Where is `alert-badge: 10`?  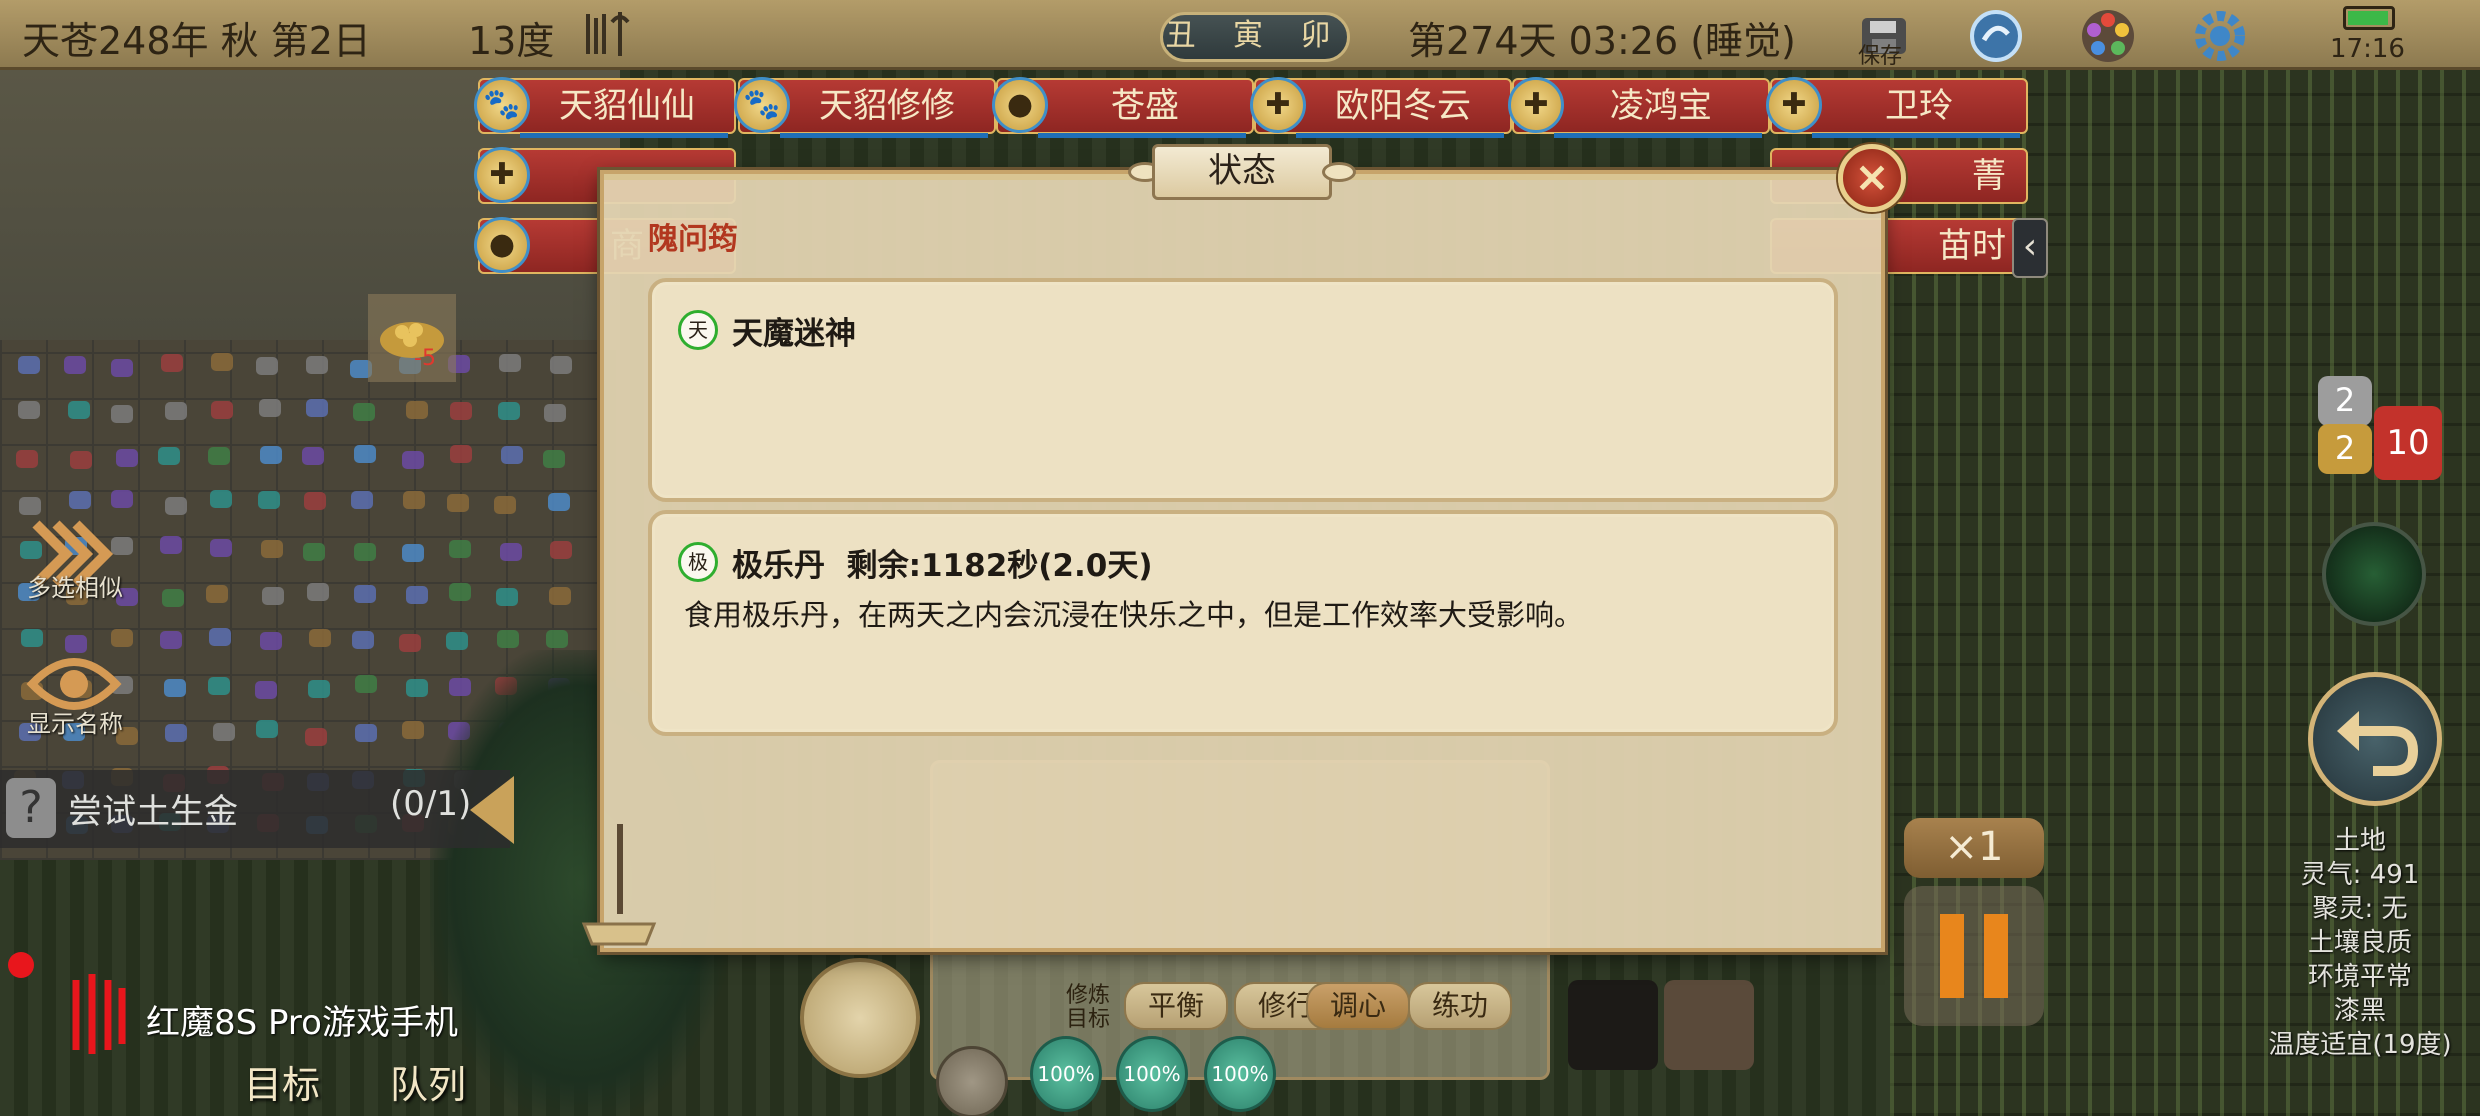
alert-badge: 10 is located at coordinates (2408, 443).